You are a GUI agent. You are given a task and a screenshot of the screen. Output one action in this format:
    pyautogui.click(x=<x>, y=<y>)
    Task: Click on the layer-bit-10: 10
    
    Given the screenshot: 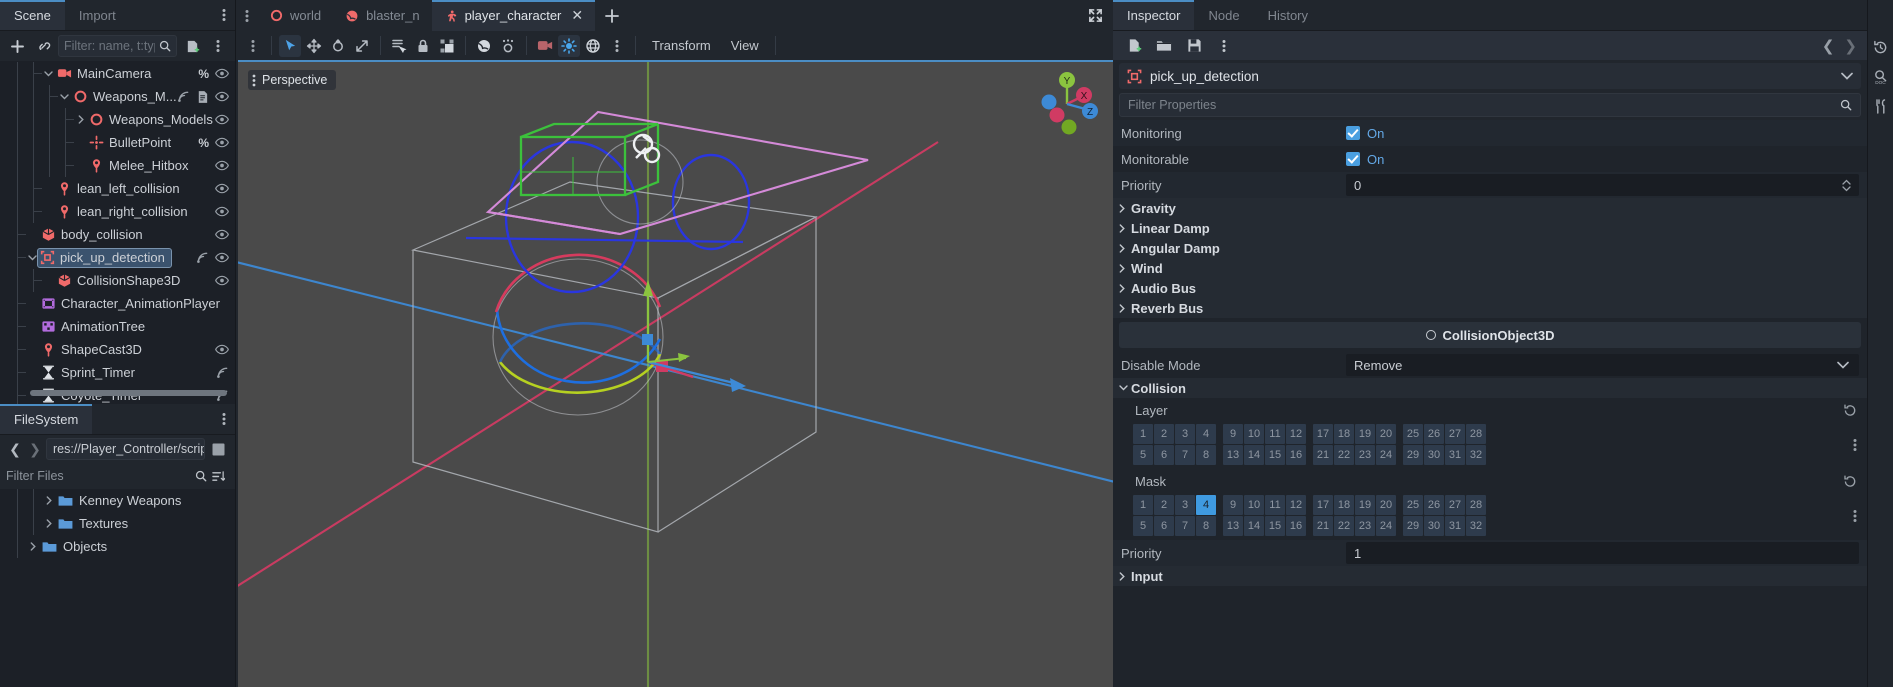 What is the action you would take?
    pyautogui.click(x=1254, y=434)
    